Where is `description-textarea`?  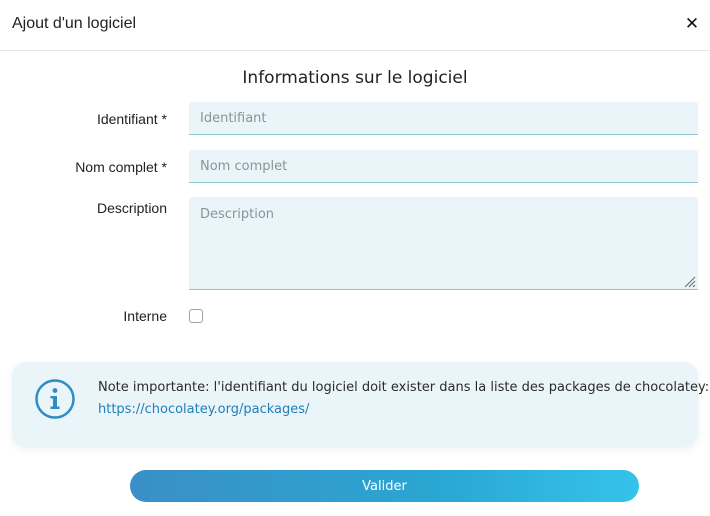
description-textarea is located at coordinates (443, 243).